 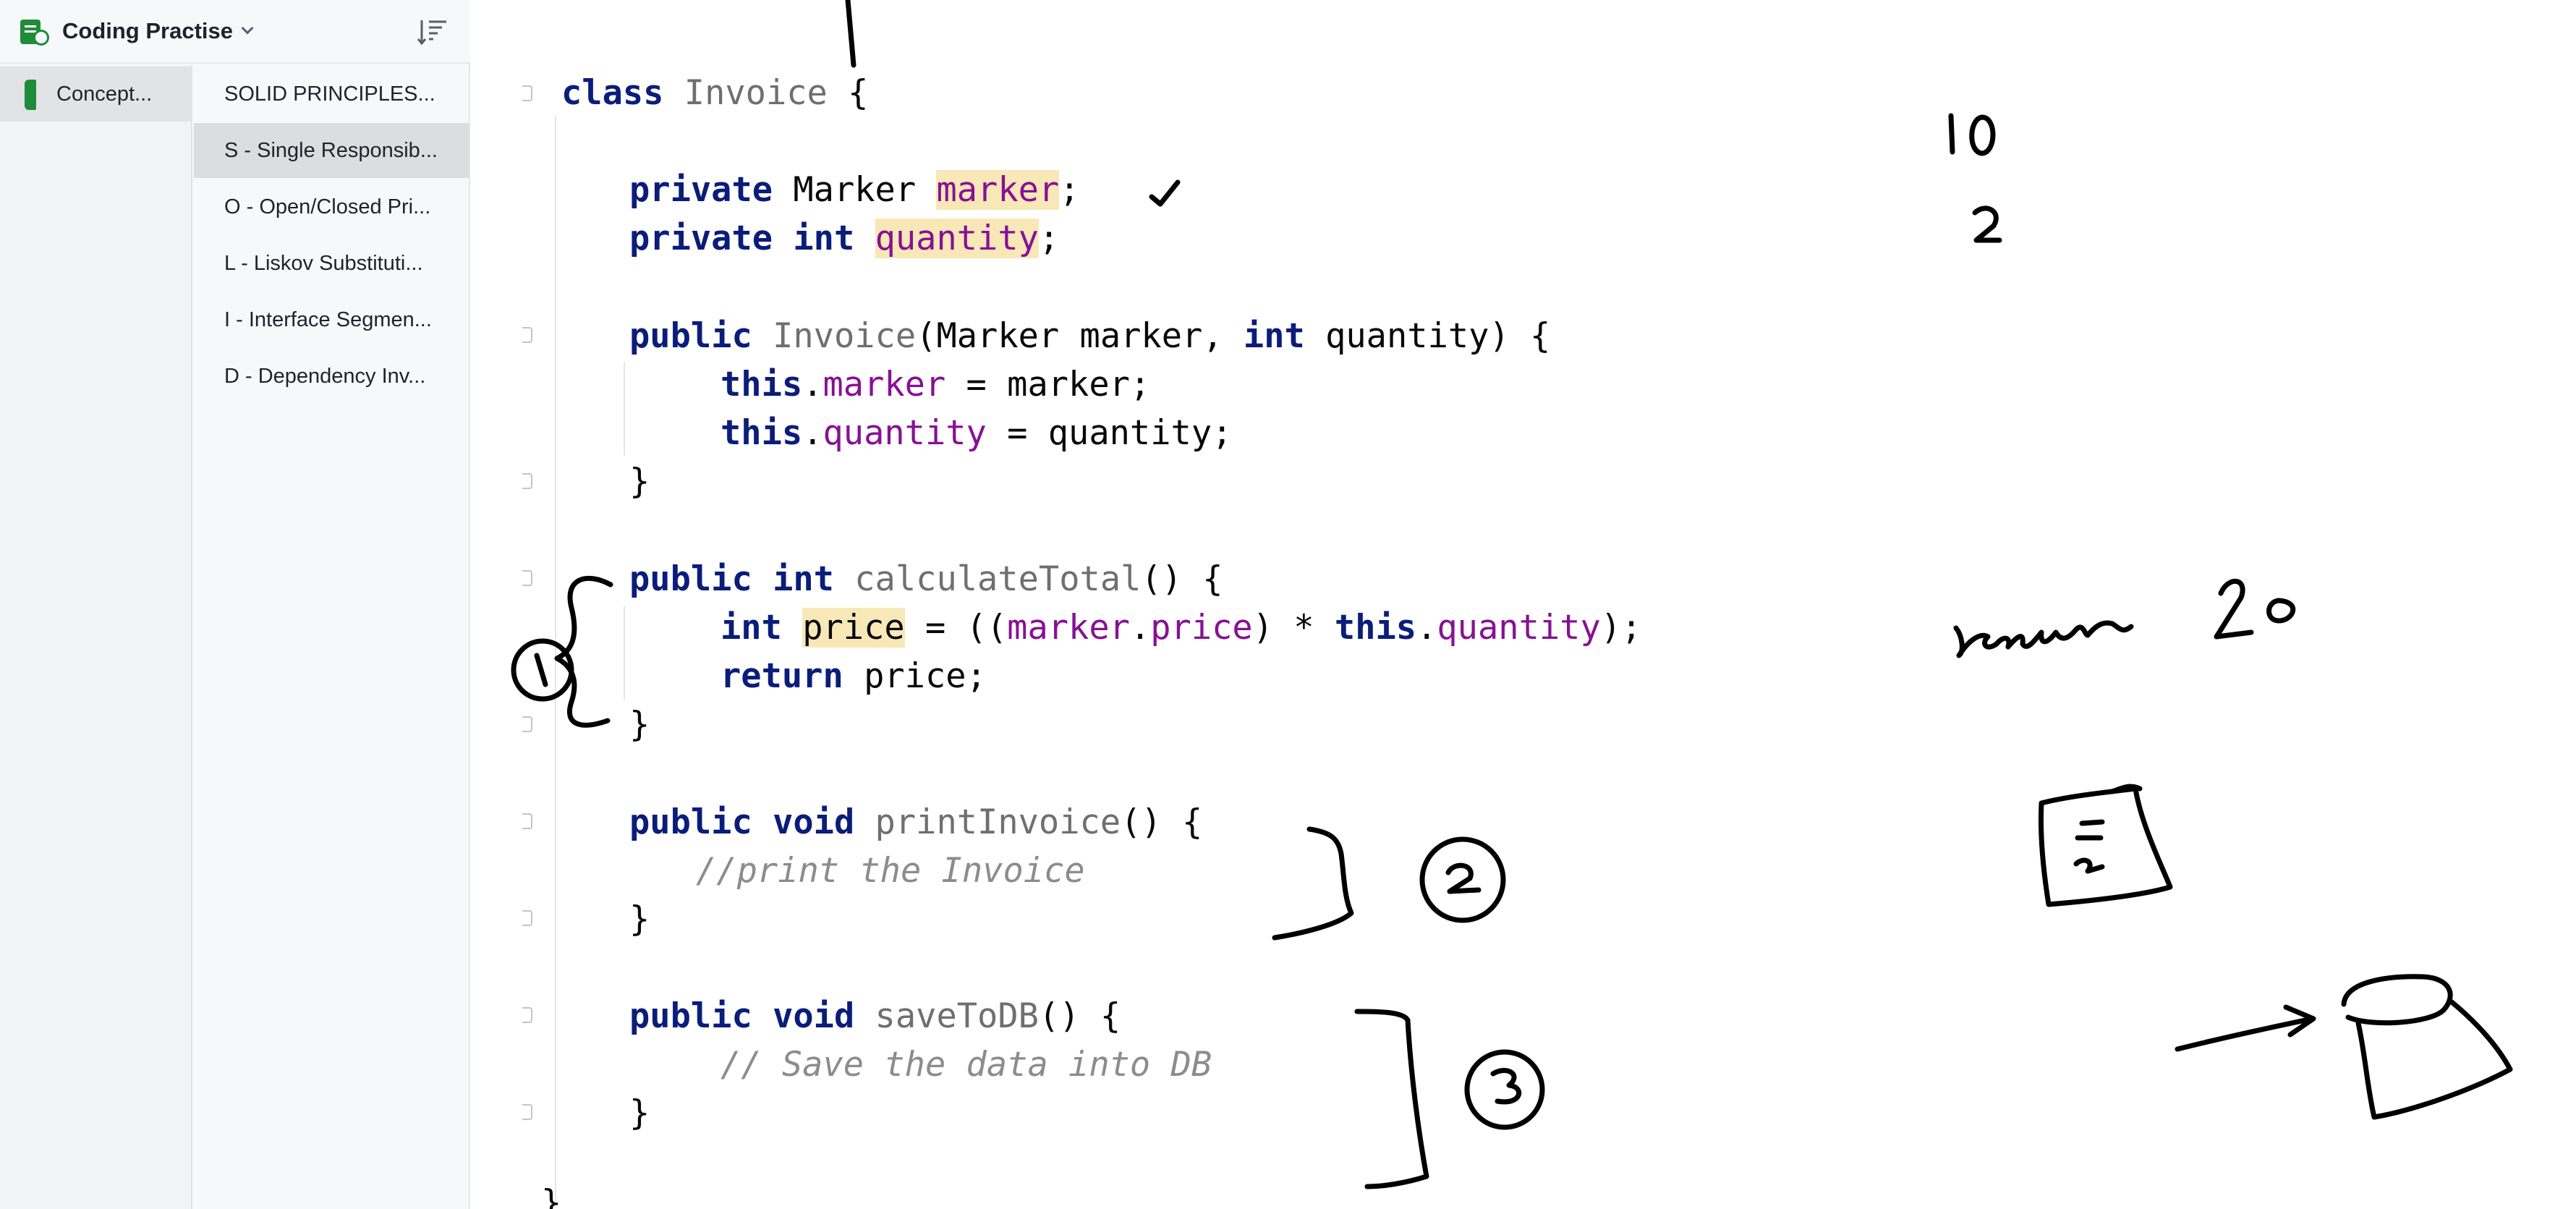 I want to click on method-name: printInvoice, so click(x=987, y=822).